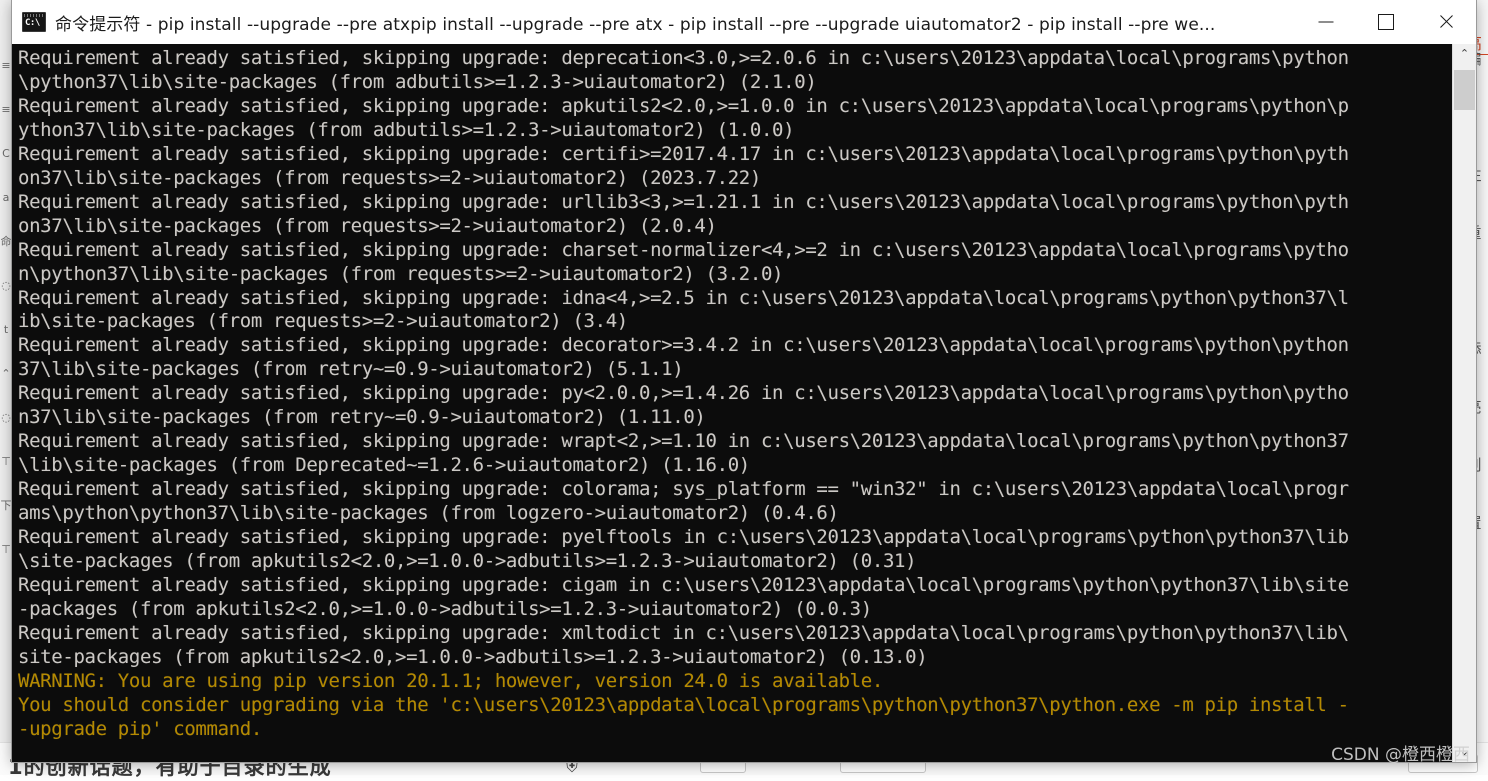 The width and height of the screenshot is (1488, 781). I want to click on scroll-up-arrow-icon: ⌃, so click(1464, 54).